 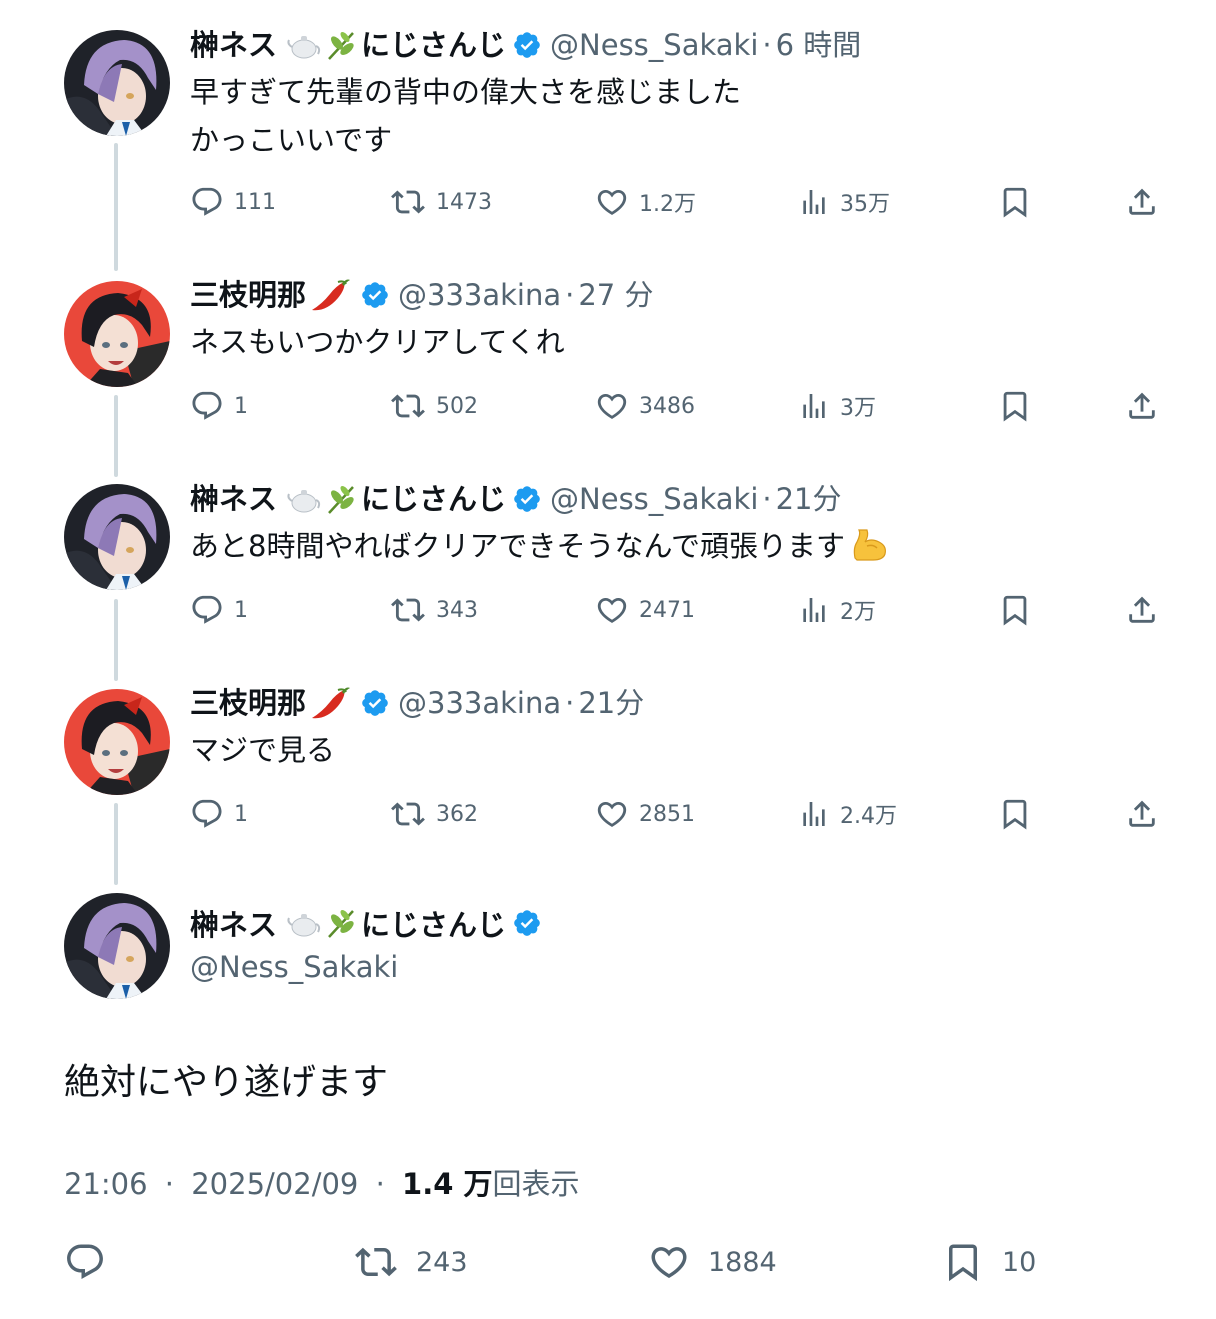 I want to click on views-count: 2万, so click(x=858, y=612).